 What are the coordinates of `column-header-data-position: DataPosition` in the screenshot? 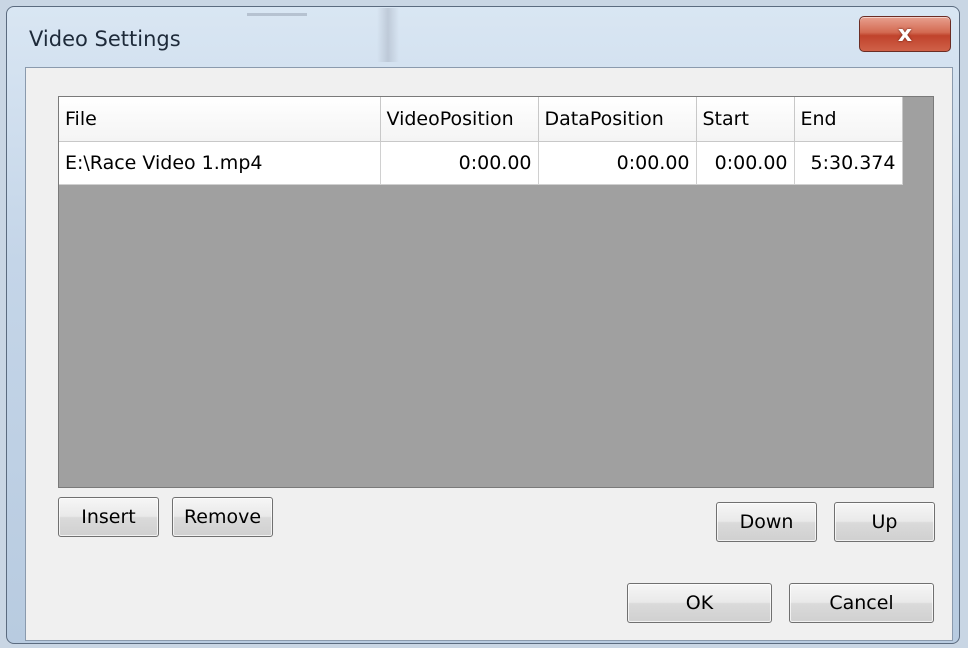 It's located at (617, 119).